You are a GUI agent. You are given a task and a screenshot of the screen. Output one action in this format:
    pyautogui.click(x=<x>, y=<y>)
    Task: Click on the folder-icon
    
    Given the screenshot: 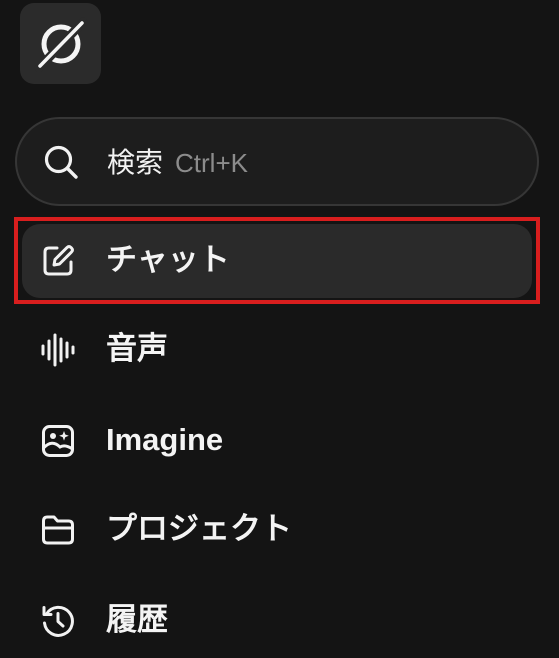 What is the action you would take?
    pyautogui.click(x=58, y=530)
    